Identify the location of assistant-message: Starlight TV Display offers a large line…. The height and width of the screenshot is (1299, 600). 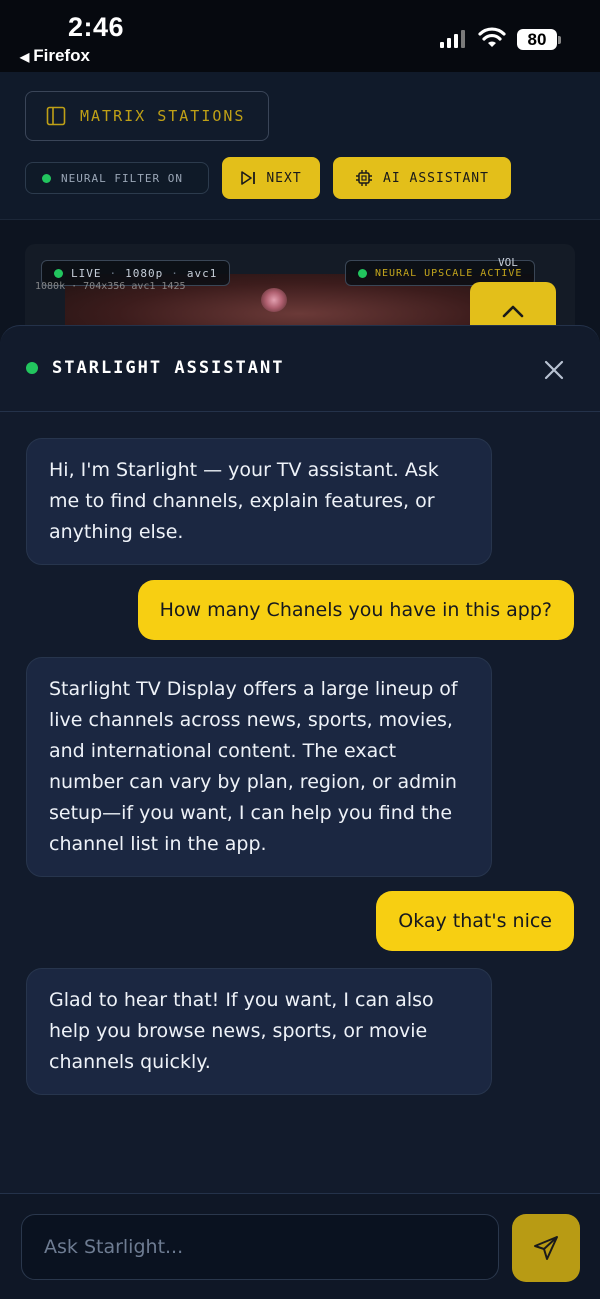
(259, 767).